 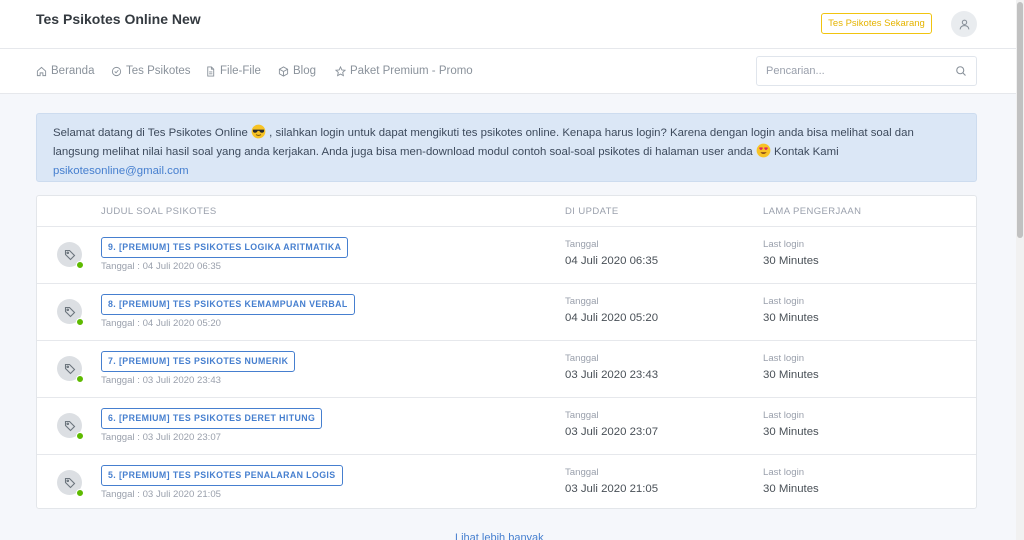 I want to click on test-date: Tanggal : 03 Juli 2020 23:43, so click(x=161, y=380).